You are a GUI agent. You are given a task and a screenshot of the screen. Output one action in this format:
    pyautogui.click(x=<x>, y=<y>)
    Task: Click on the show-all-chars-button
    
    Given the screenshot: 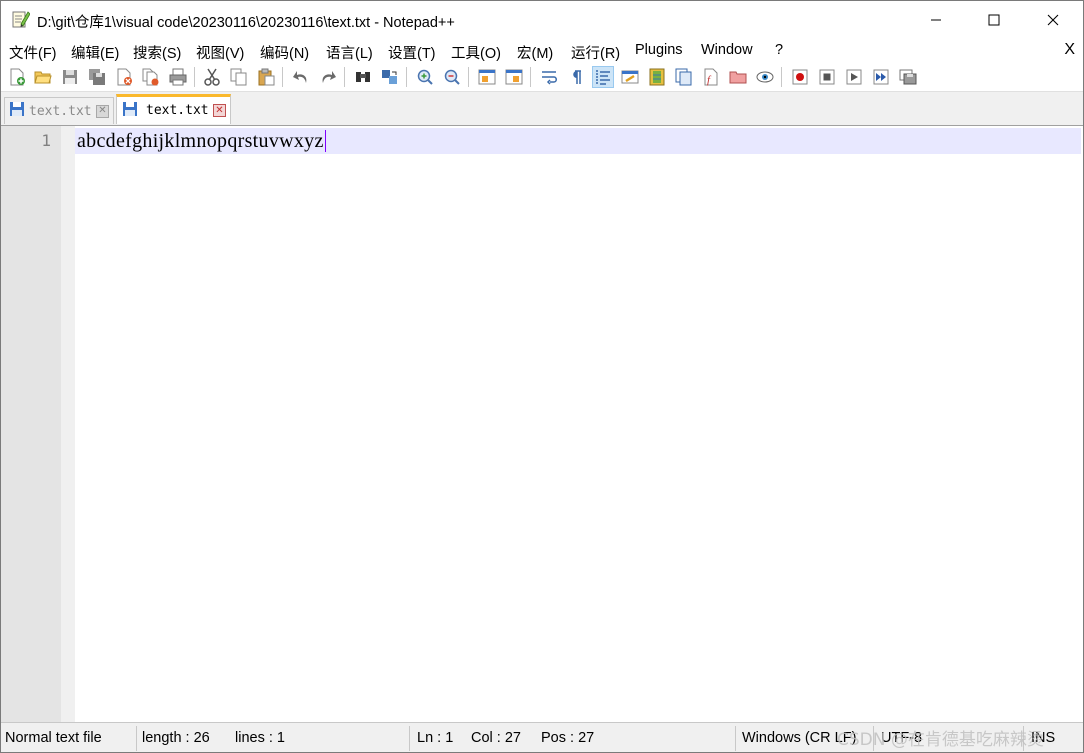 What is the action you would take?
    pyautogui.click(x=576, y=77)
    